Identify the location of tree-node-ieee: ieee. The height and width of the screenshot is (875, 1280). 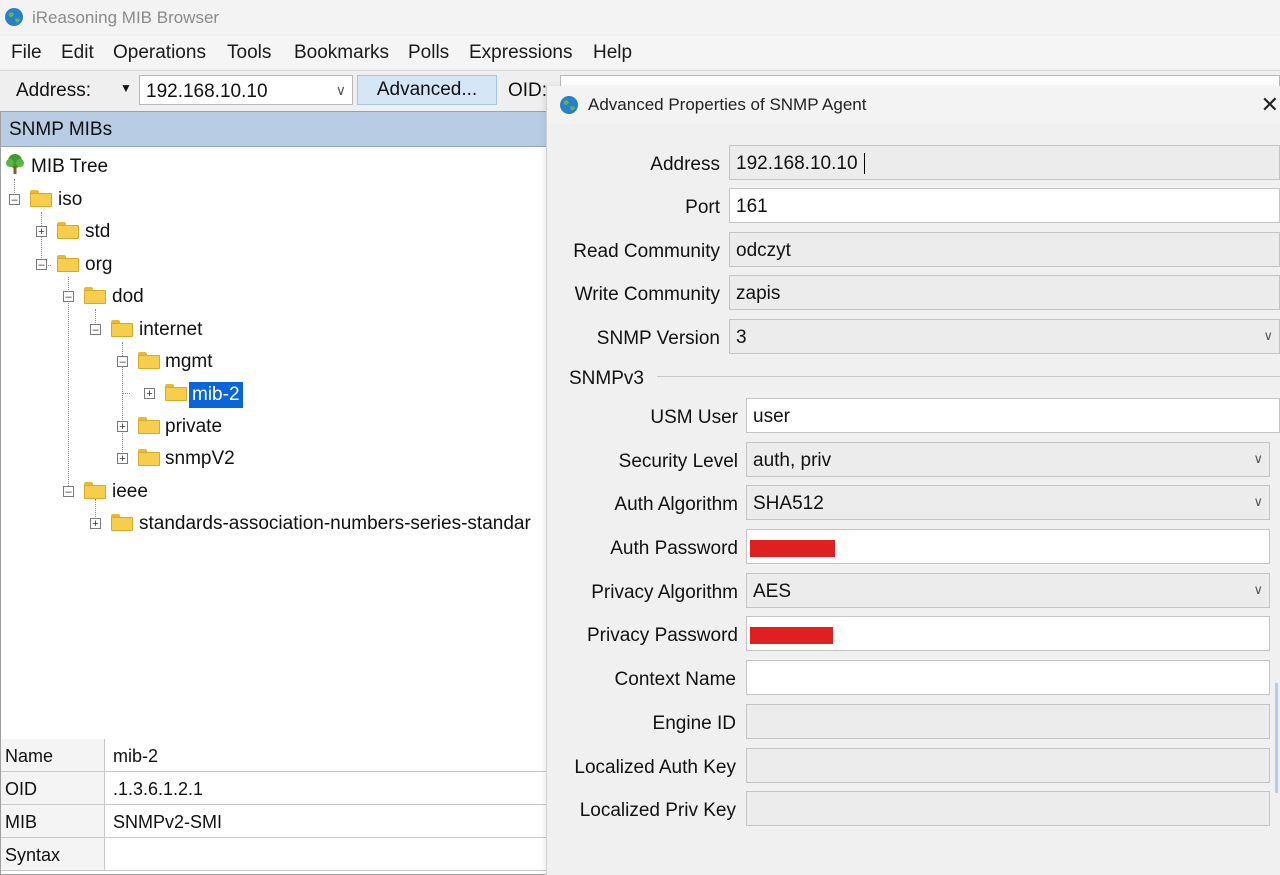
(130, 492).